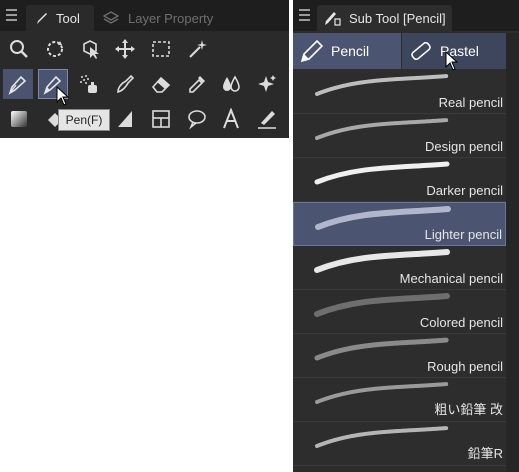 This screenshot has height=472, width=519. I want to click on sub-tool-rough-pencil: Rough pencil, so click(399, 356).